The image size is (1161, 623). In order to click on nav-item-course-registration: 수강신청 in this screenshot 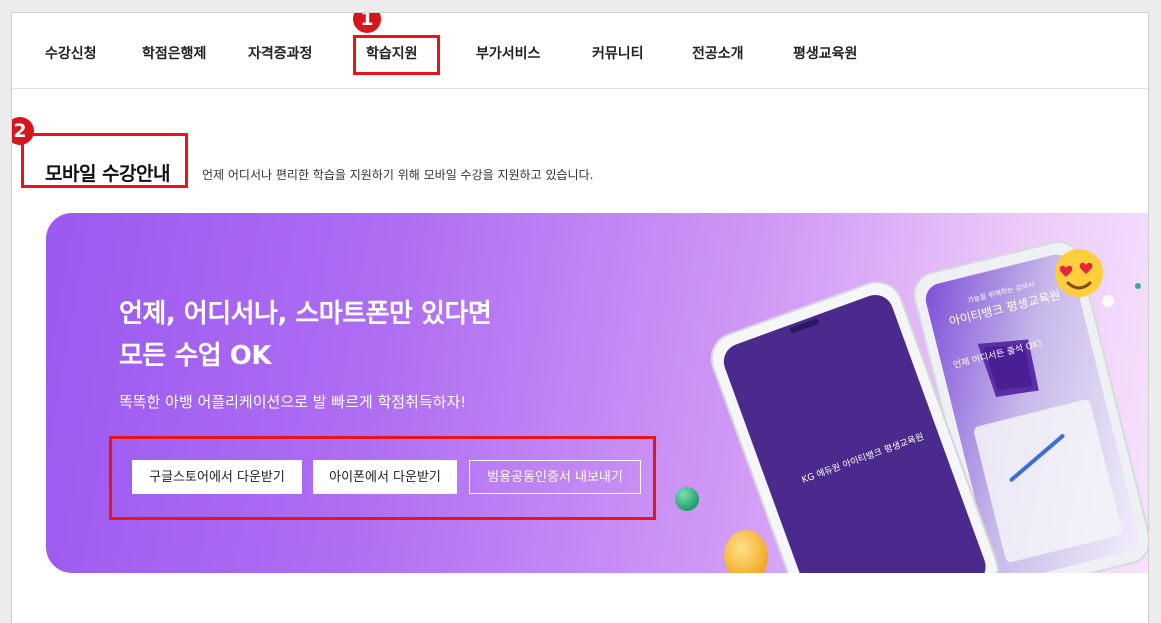, I will do `click(71, 53)`.